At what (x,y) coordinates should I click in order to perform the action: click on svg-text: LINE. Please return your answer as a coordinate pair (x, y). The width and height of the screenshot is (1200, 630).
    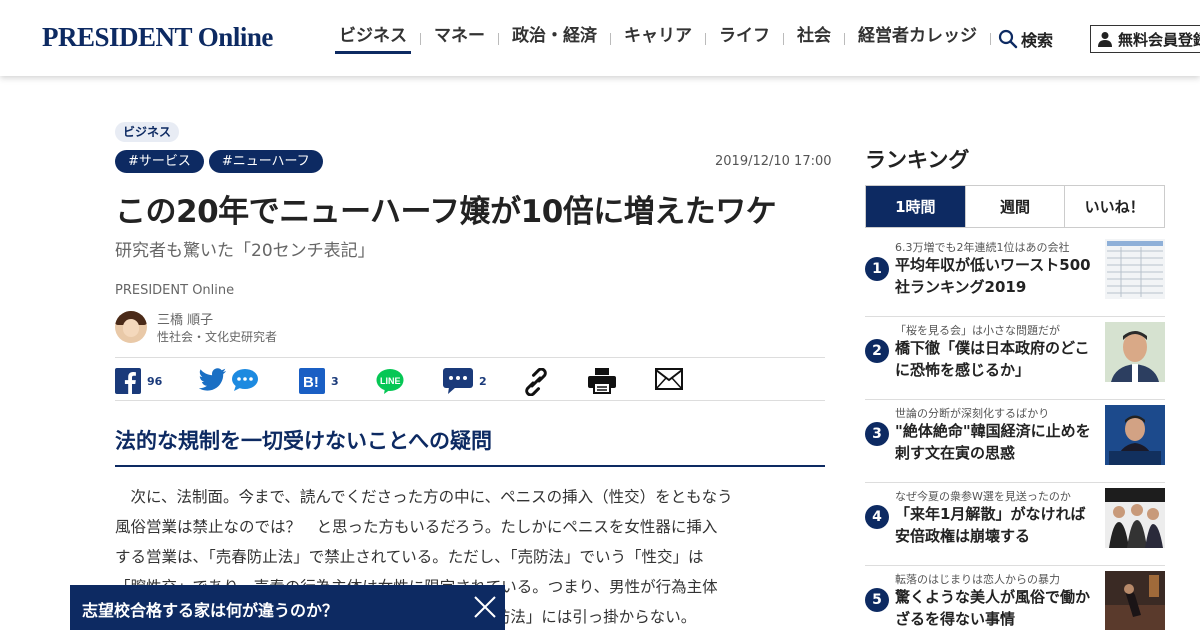
    Looking at the image, I should click on (390, 381).